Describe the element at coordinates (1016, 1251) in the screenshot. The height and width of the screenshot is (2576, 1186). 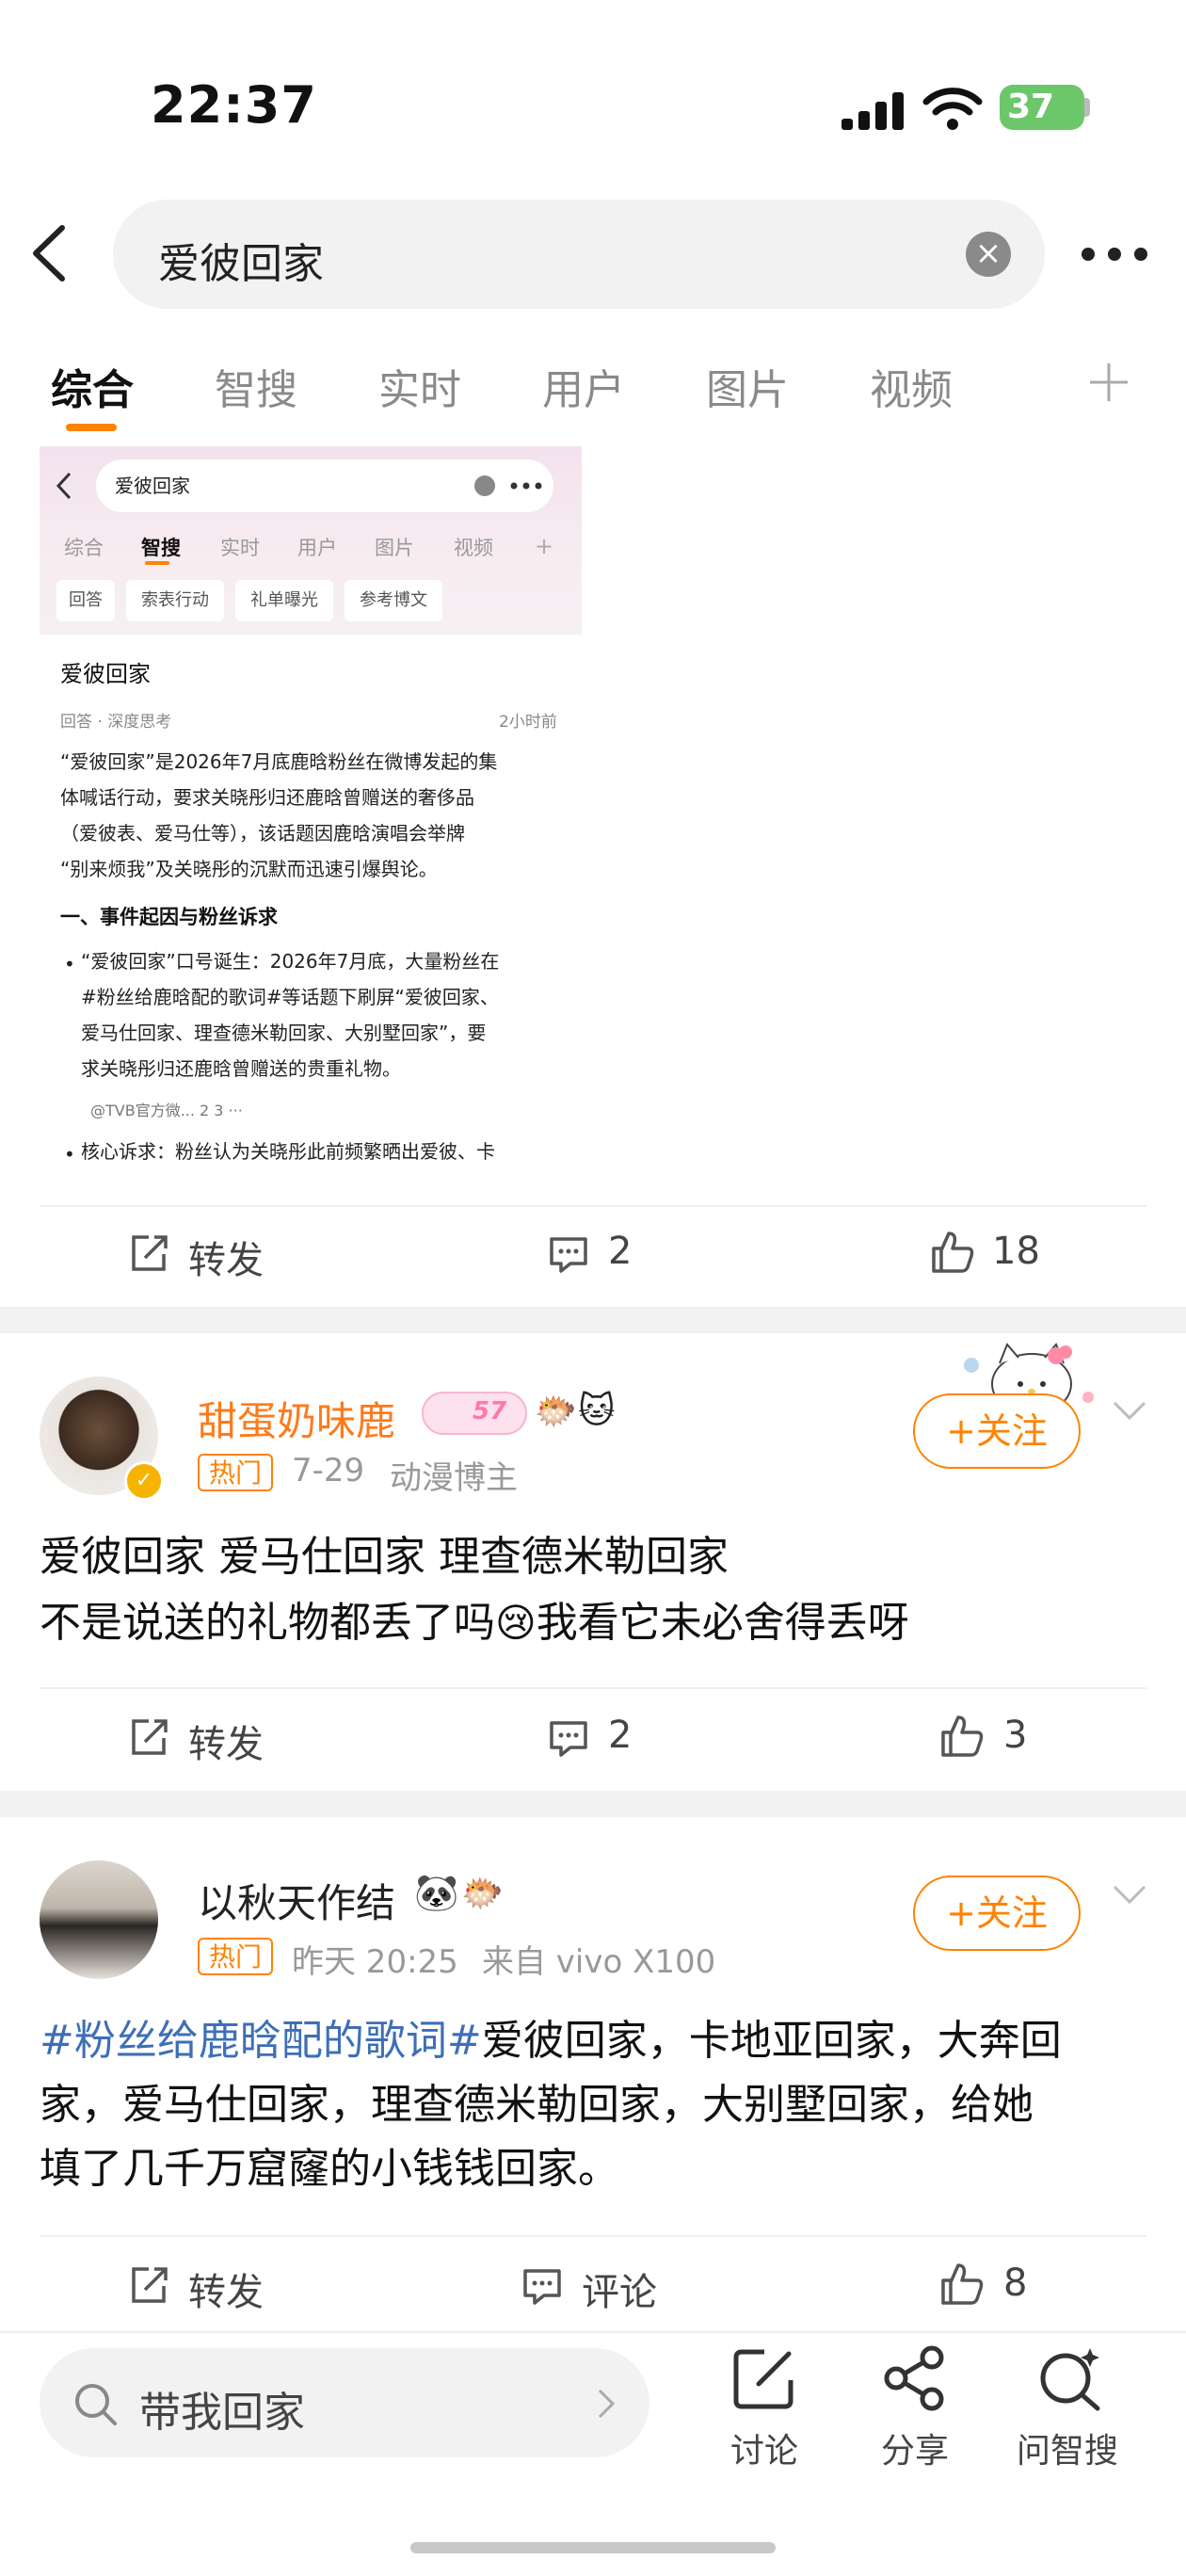
I see `like-count: 18` at that location.